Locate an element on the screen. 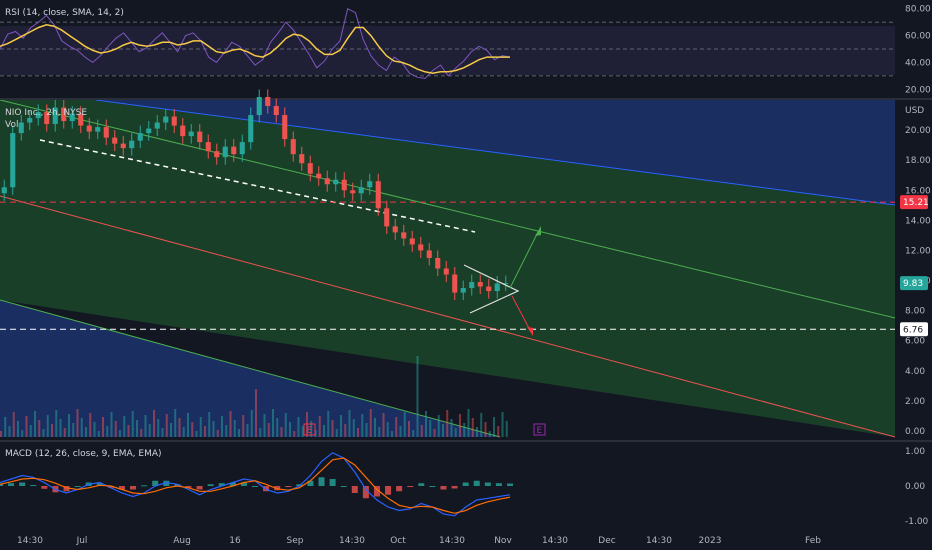  time-axis-tick: Feb is located at coordinates (813, 541).